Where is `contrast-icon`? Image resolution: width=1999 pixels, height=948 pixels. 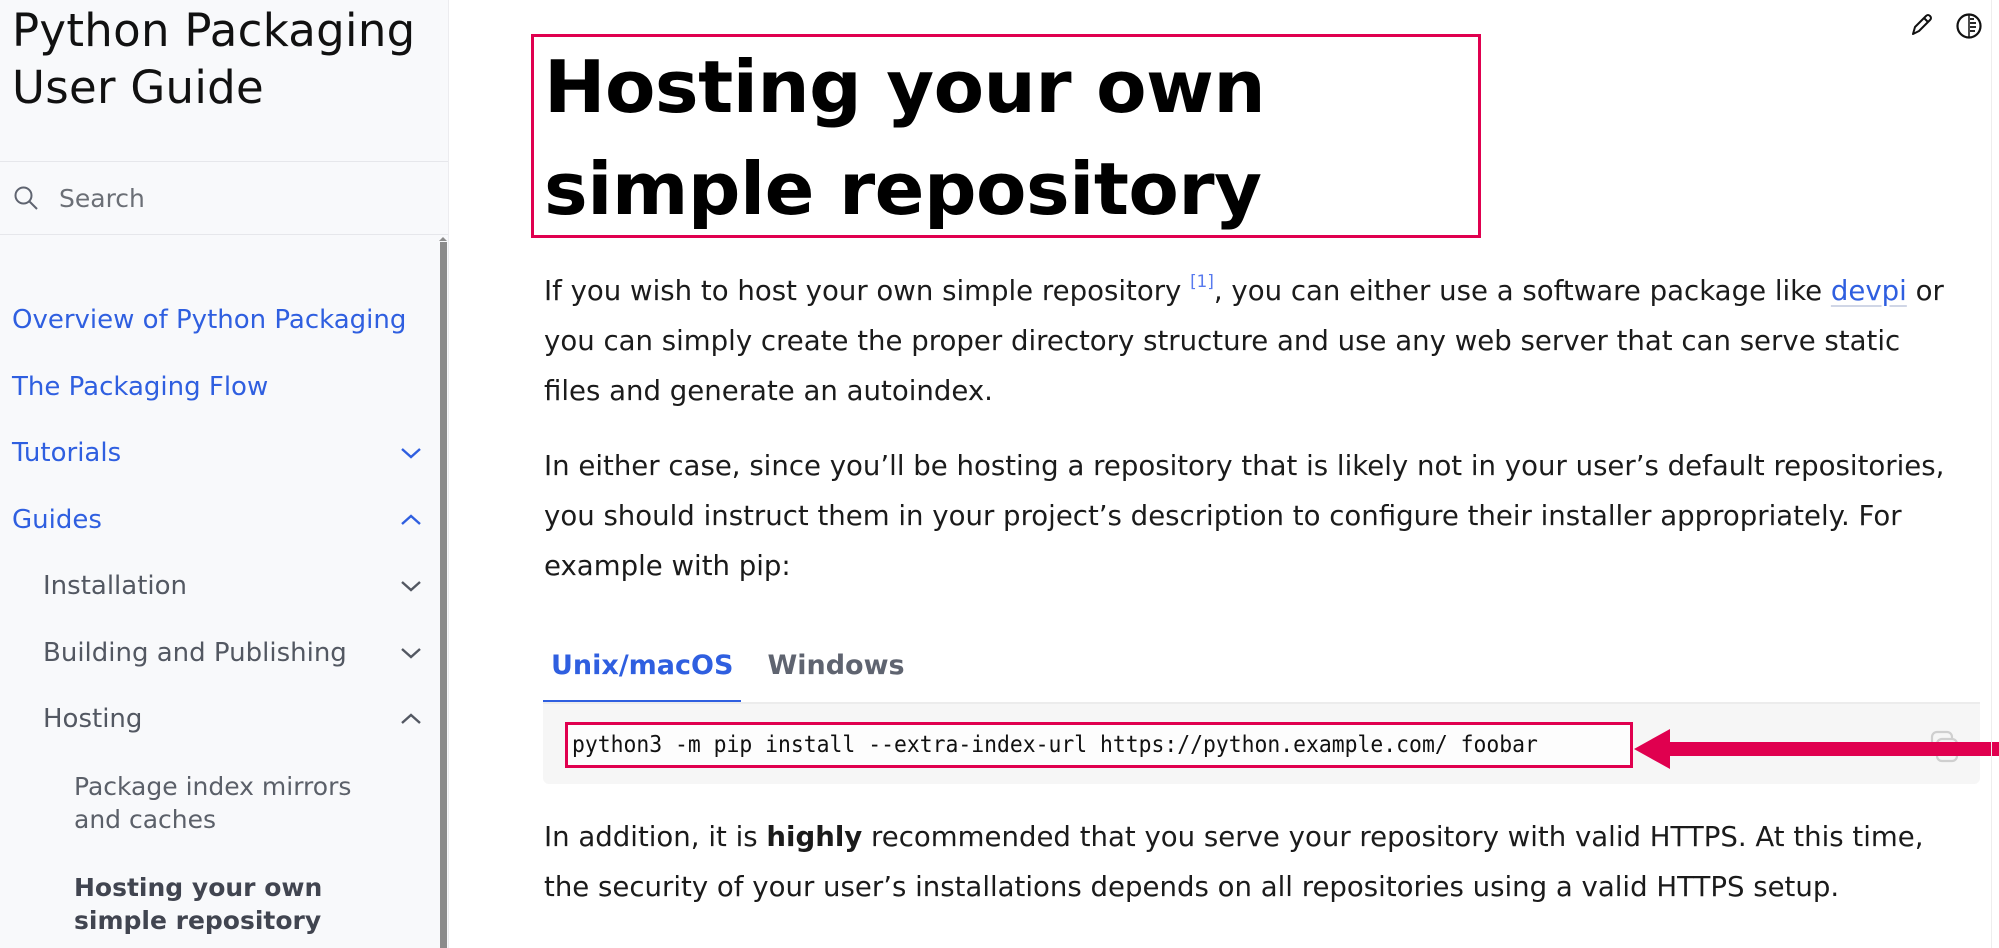
contrast-icon is located at coordinates (1969, 26).